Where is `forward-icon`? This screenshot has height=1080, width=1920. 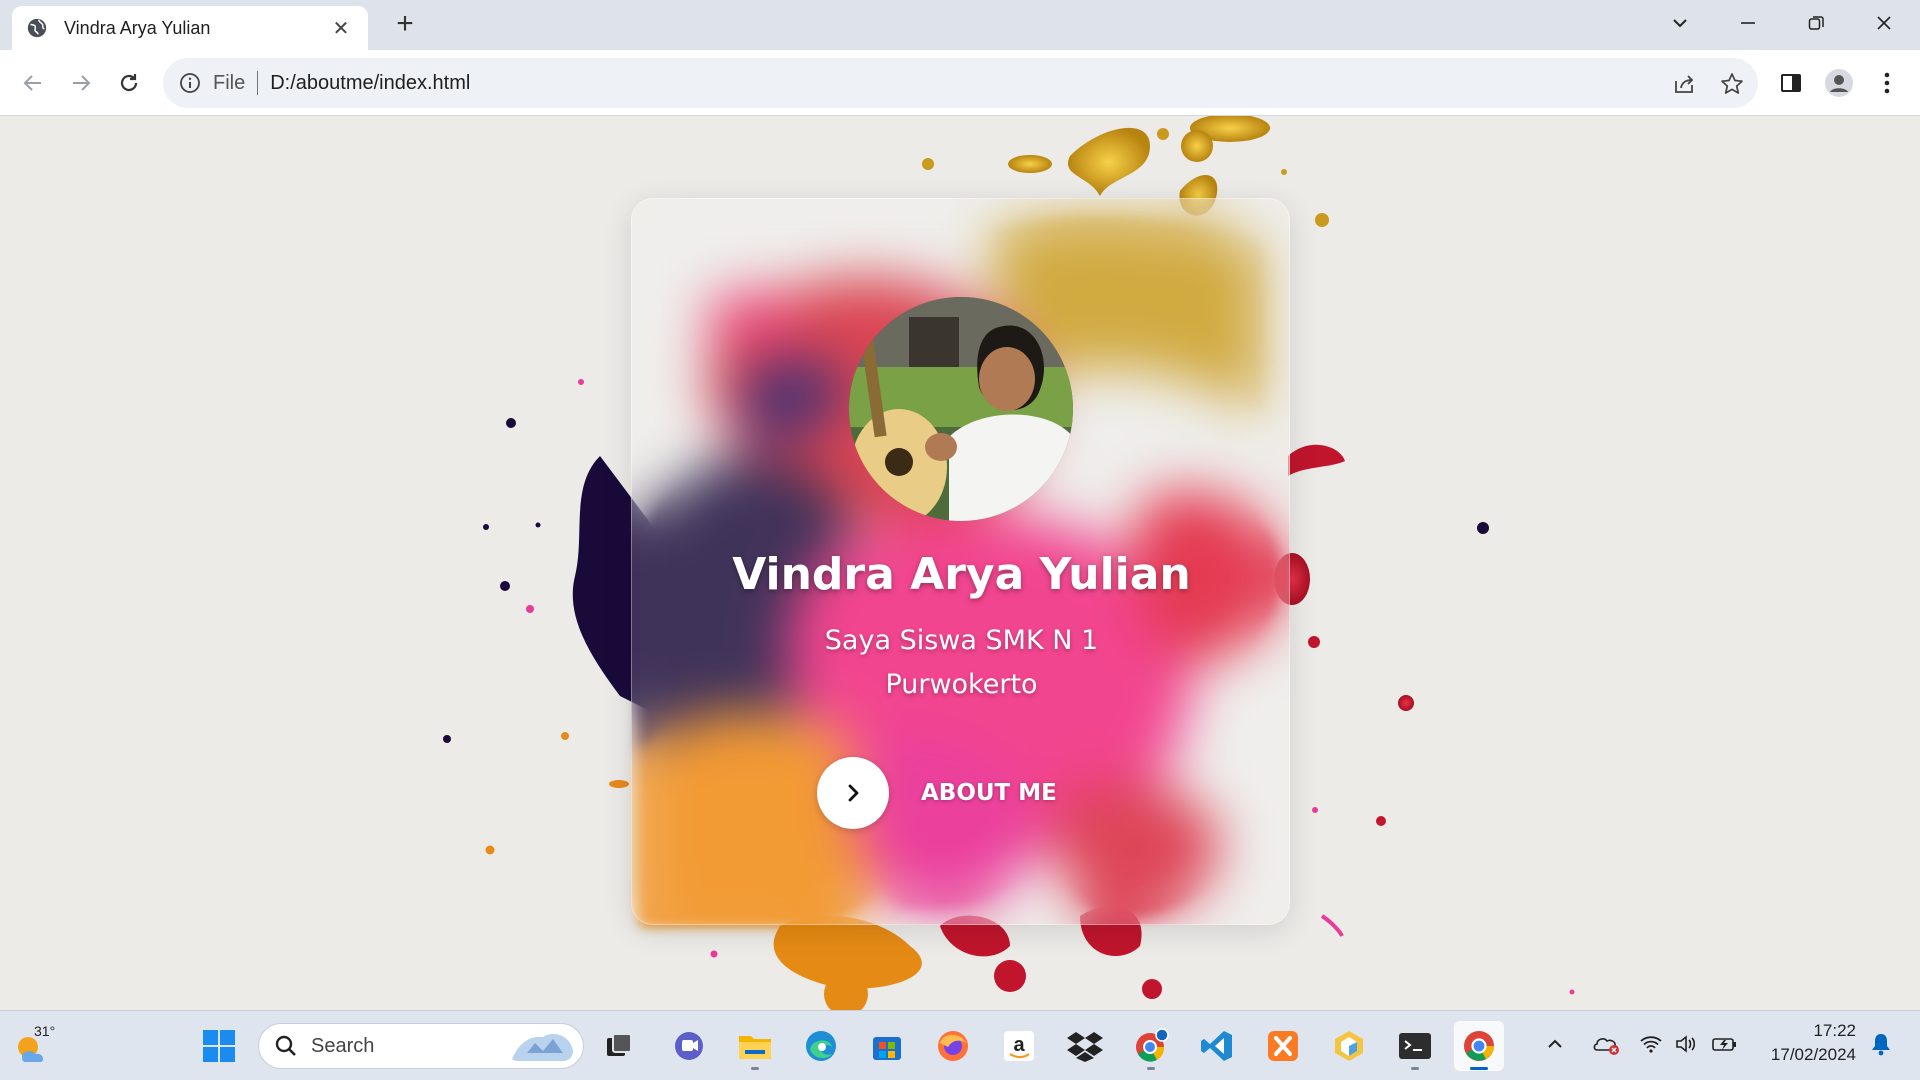
forward-icon is located at coordinates (81, 83).